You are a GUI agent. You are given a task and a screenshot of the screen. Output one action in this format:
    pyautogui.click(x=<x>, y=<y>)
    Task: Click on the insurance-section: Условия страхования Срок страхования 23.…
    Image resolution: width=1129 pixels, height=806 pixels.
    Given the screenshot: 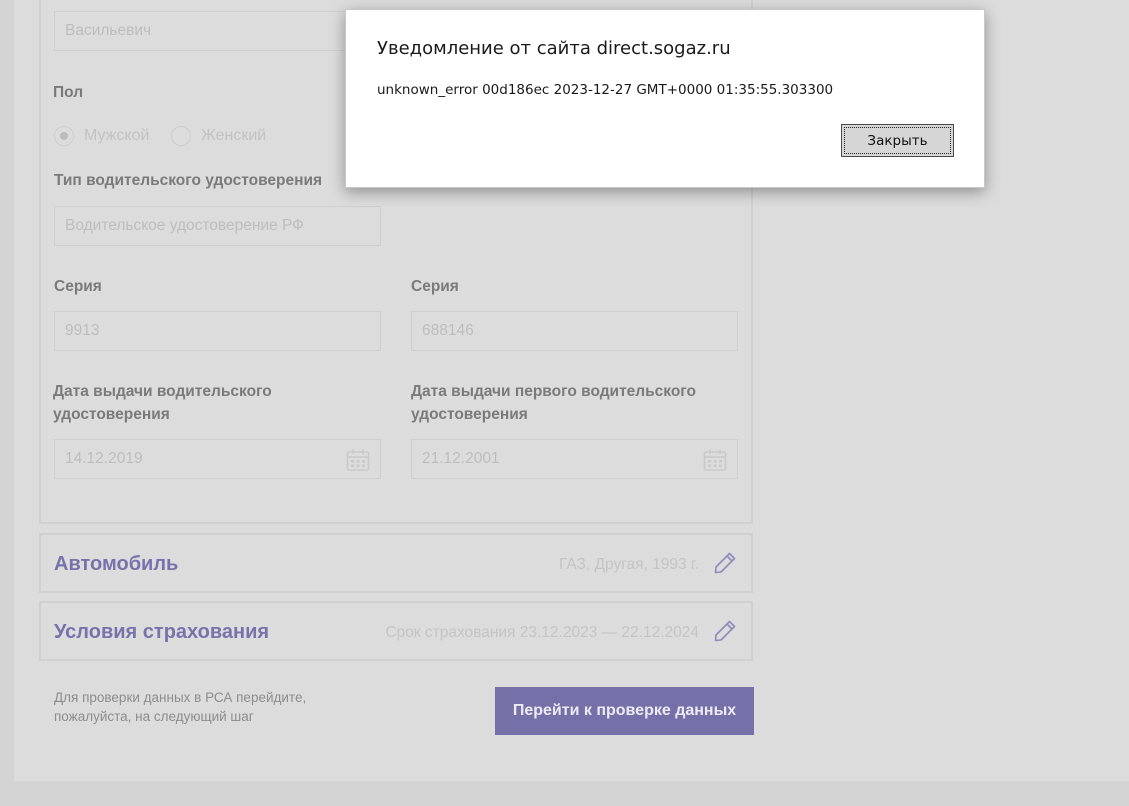 What is the action you would take?
    pyautogui.click(x=396, y=631)
    